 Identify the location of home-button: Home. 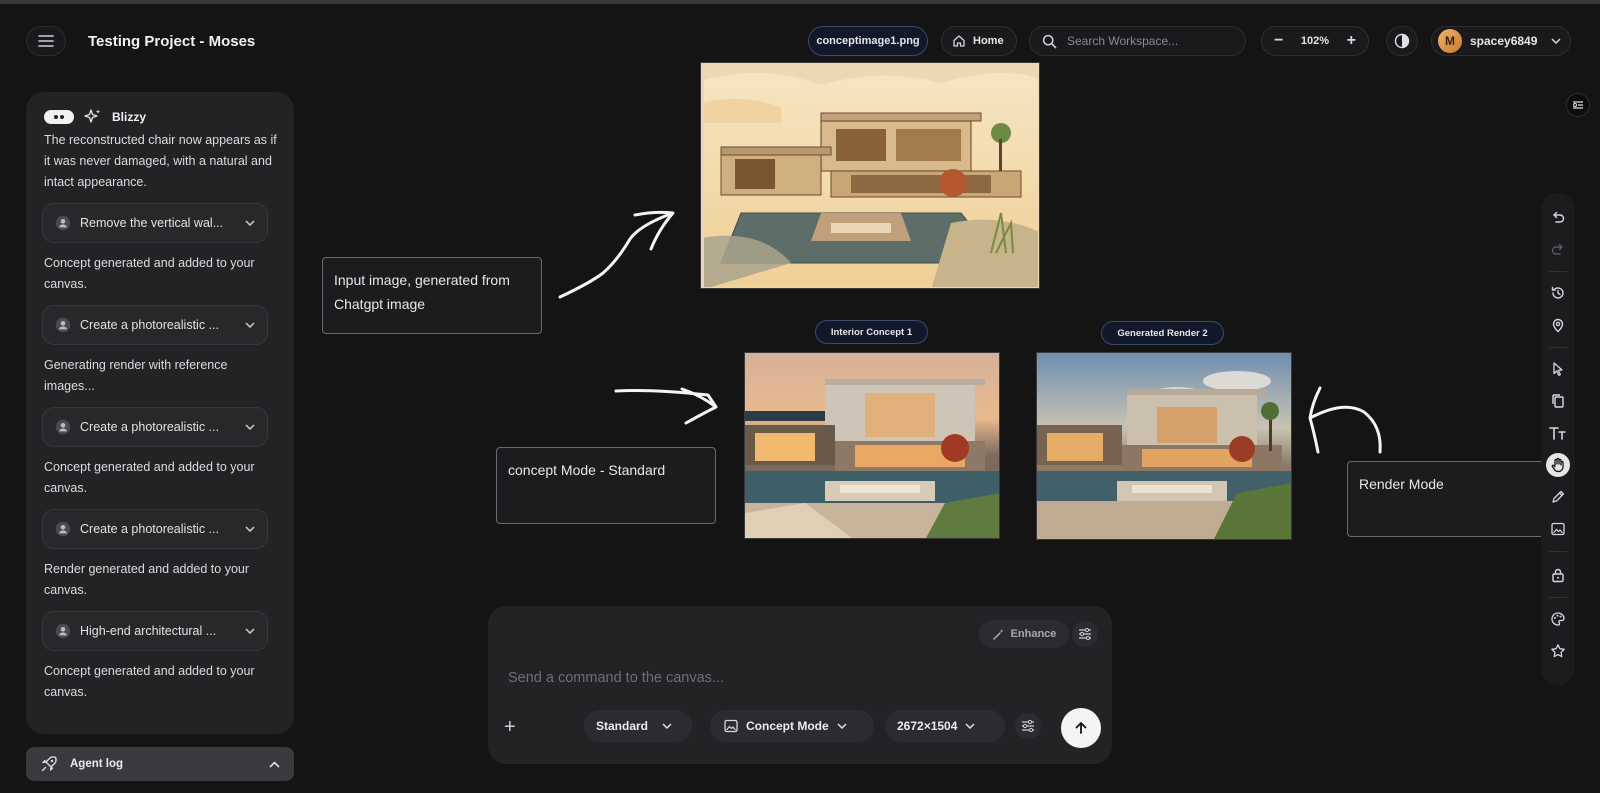
(979, 41).